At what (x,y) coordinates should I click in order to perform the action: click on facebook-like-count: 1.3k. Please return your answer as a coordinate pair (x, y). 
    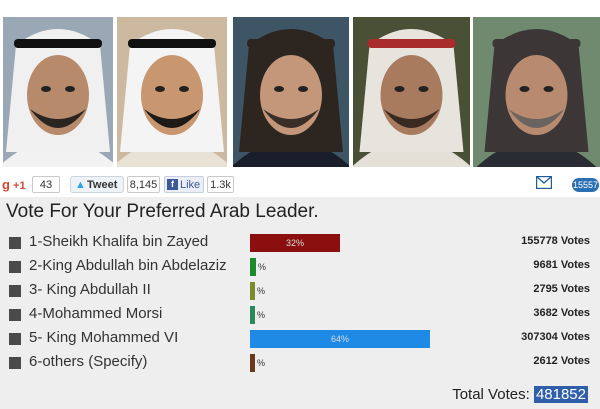
    Looking at the image, I should click on (220, 184).